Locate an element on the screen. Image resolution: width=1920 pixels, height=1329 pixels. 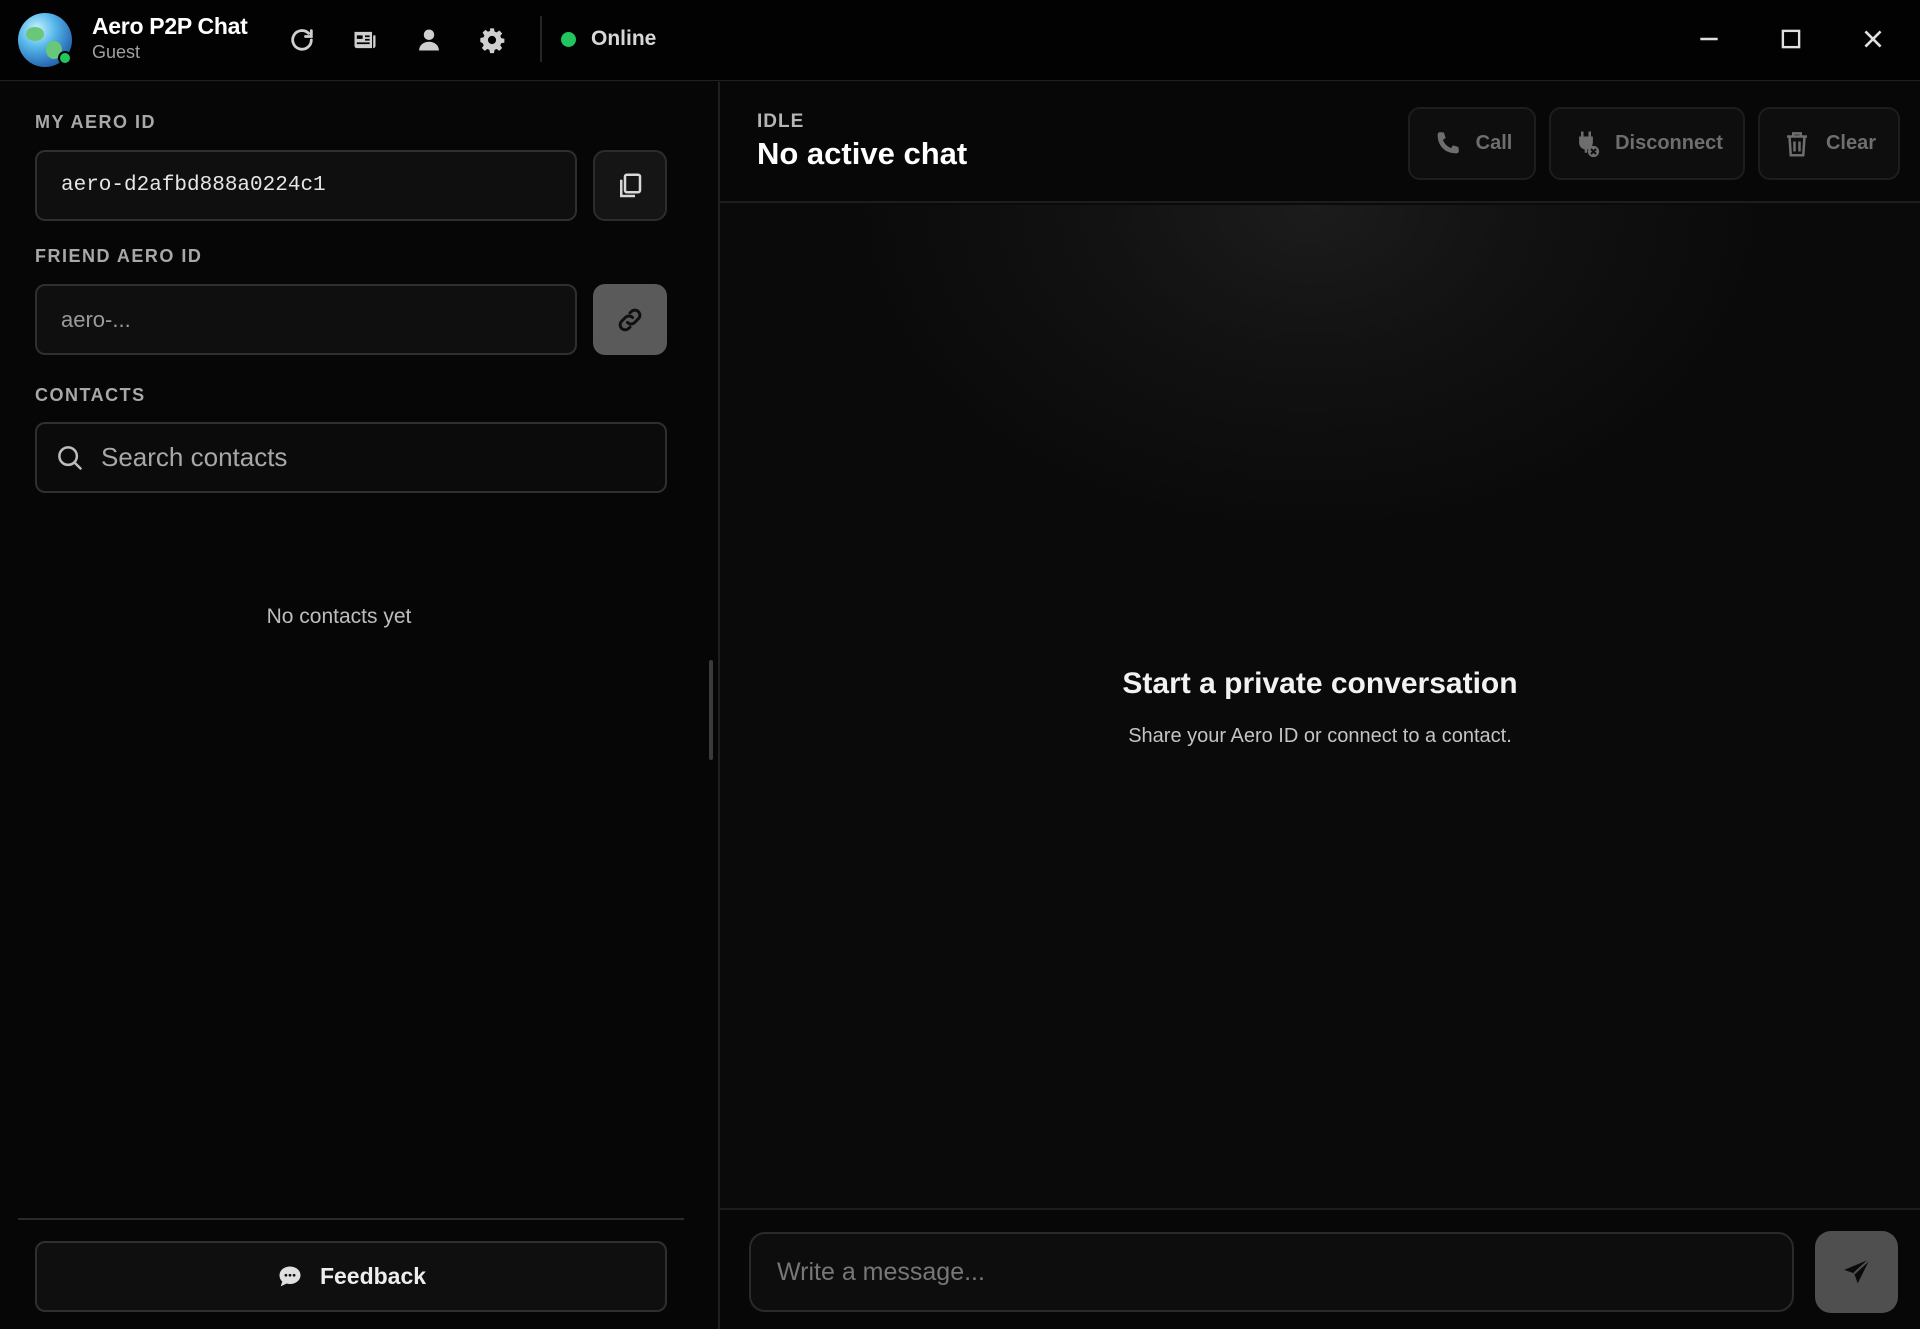
clear-button: Clear is located at coordinates (1829, 143).